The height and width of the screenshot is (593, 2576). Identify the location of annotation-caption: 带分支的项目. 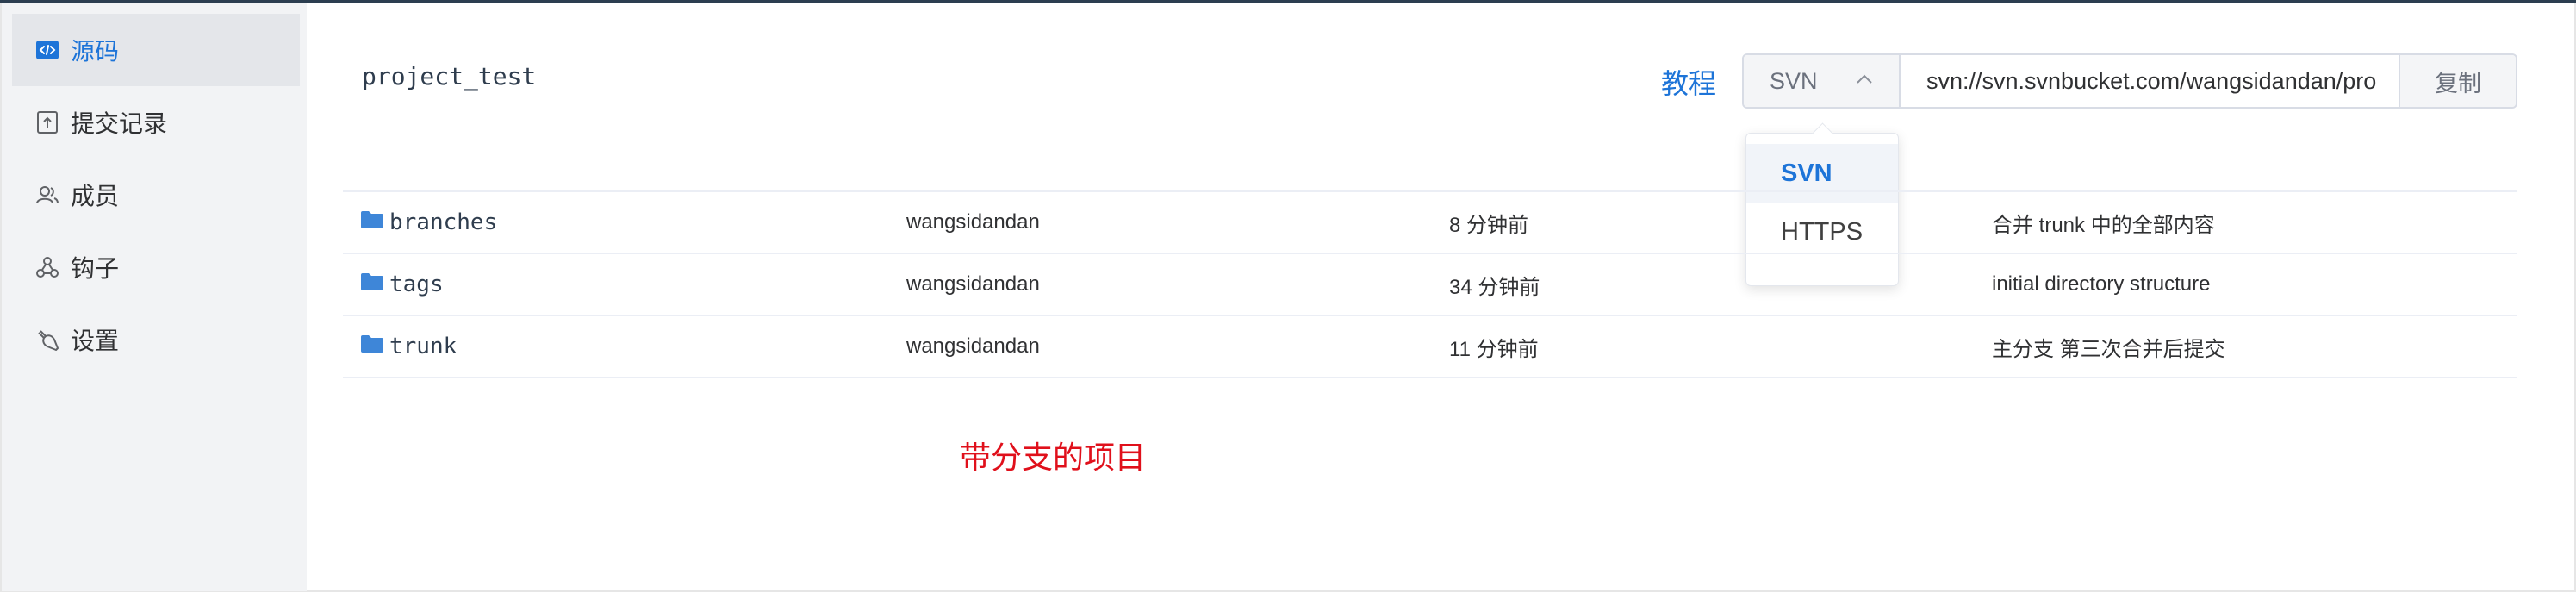
(1053, 457).